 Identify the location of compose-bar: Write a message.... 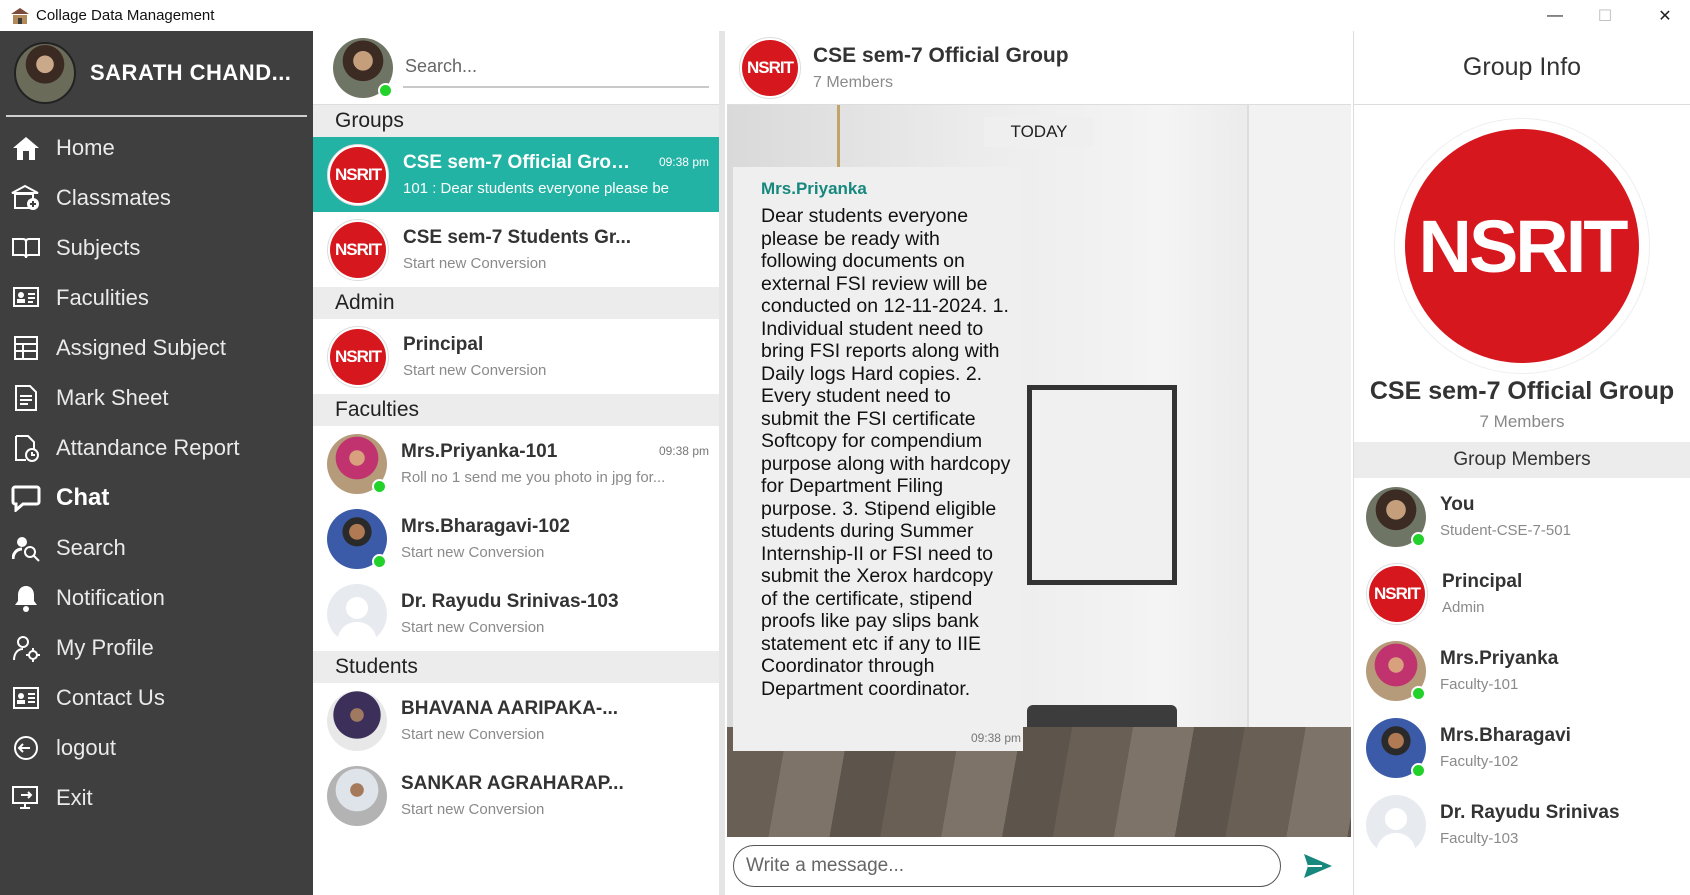
(1039, 866).